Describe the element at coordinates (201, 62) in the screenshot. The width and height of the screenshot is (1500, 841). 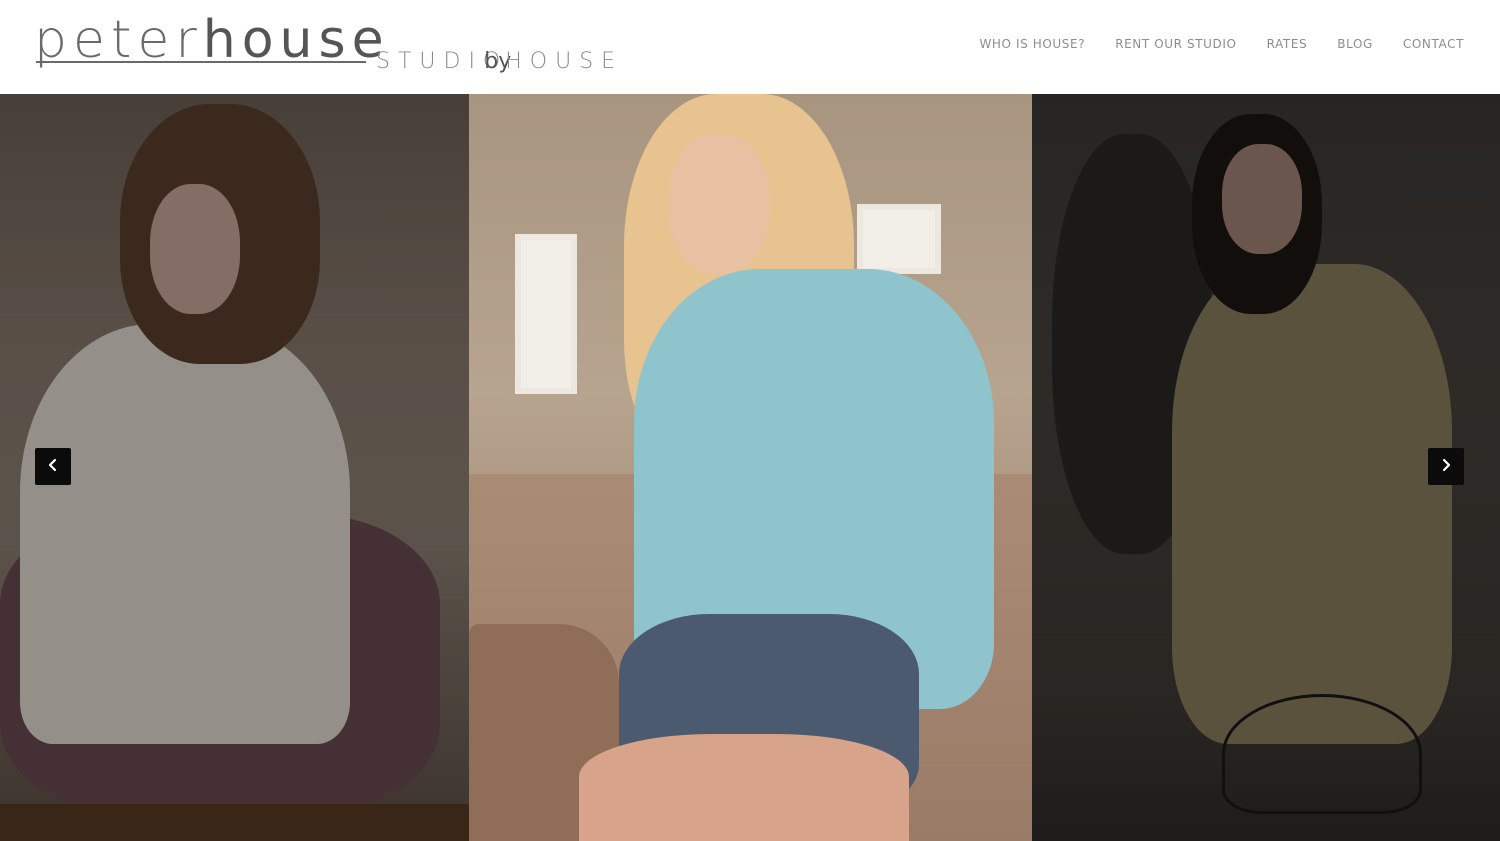
I see `logo-underline` at that location.